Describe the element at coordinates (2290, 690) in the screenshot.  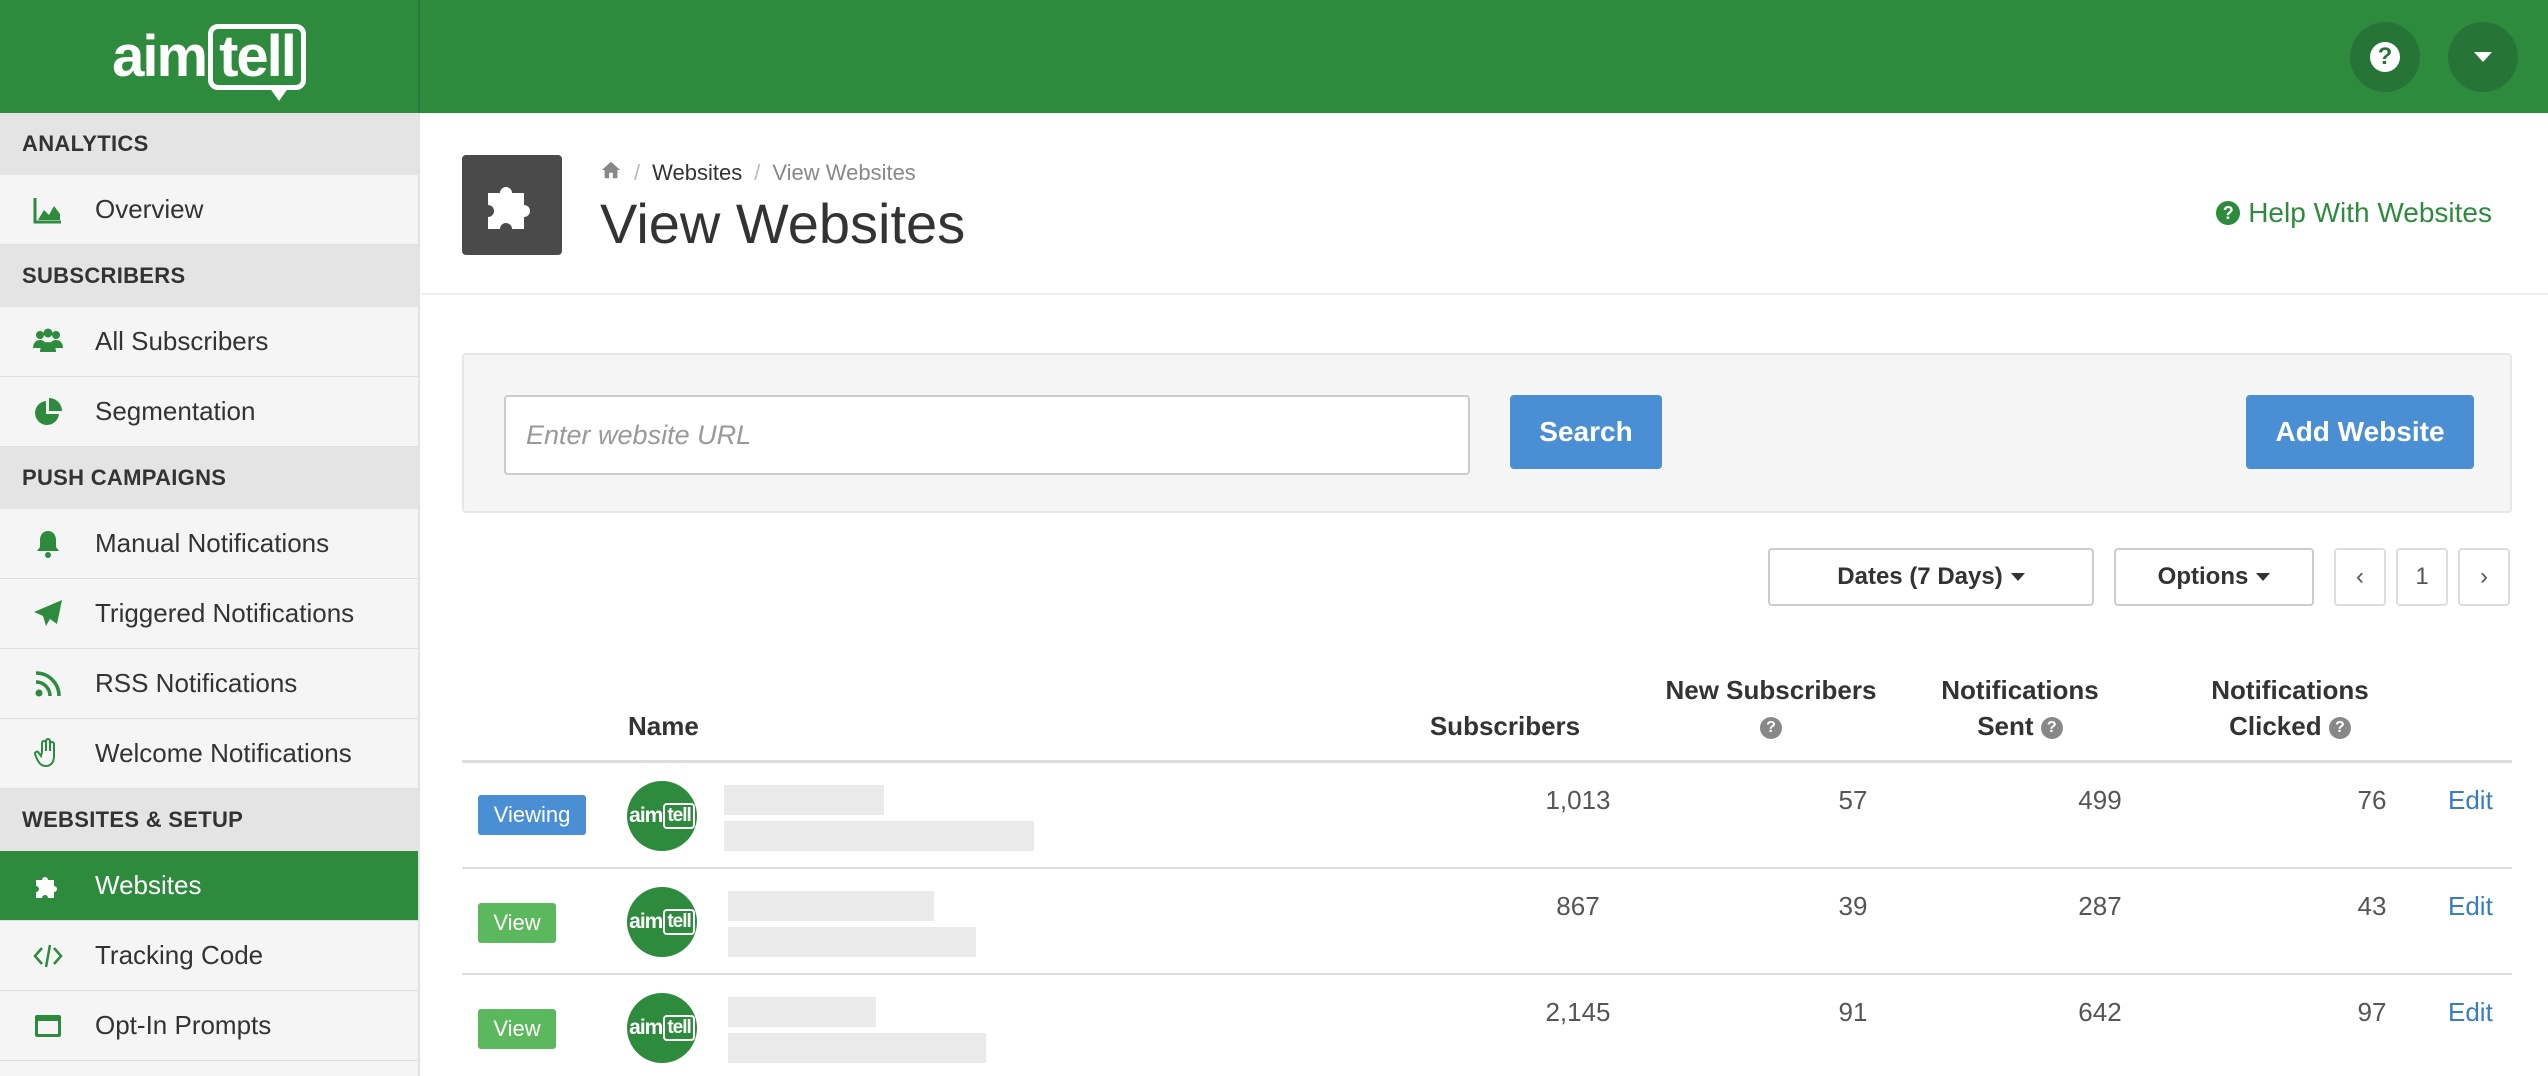
I see `column-header-label: Notifications` at that location.